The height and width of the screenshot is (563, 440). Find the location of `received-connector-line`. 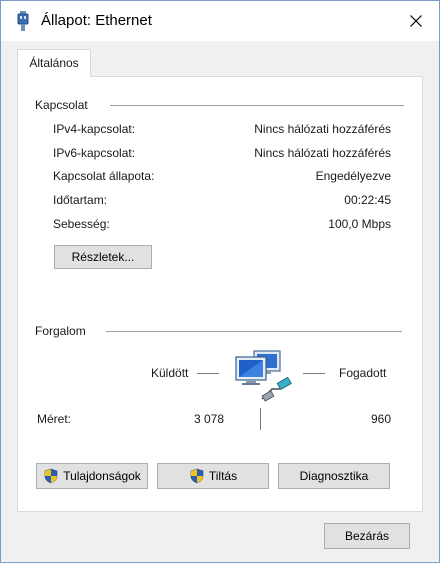

received-connector-line is located at coordinates (314, 373).